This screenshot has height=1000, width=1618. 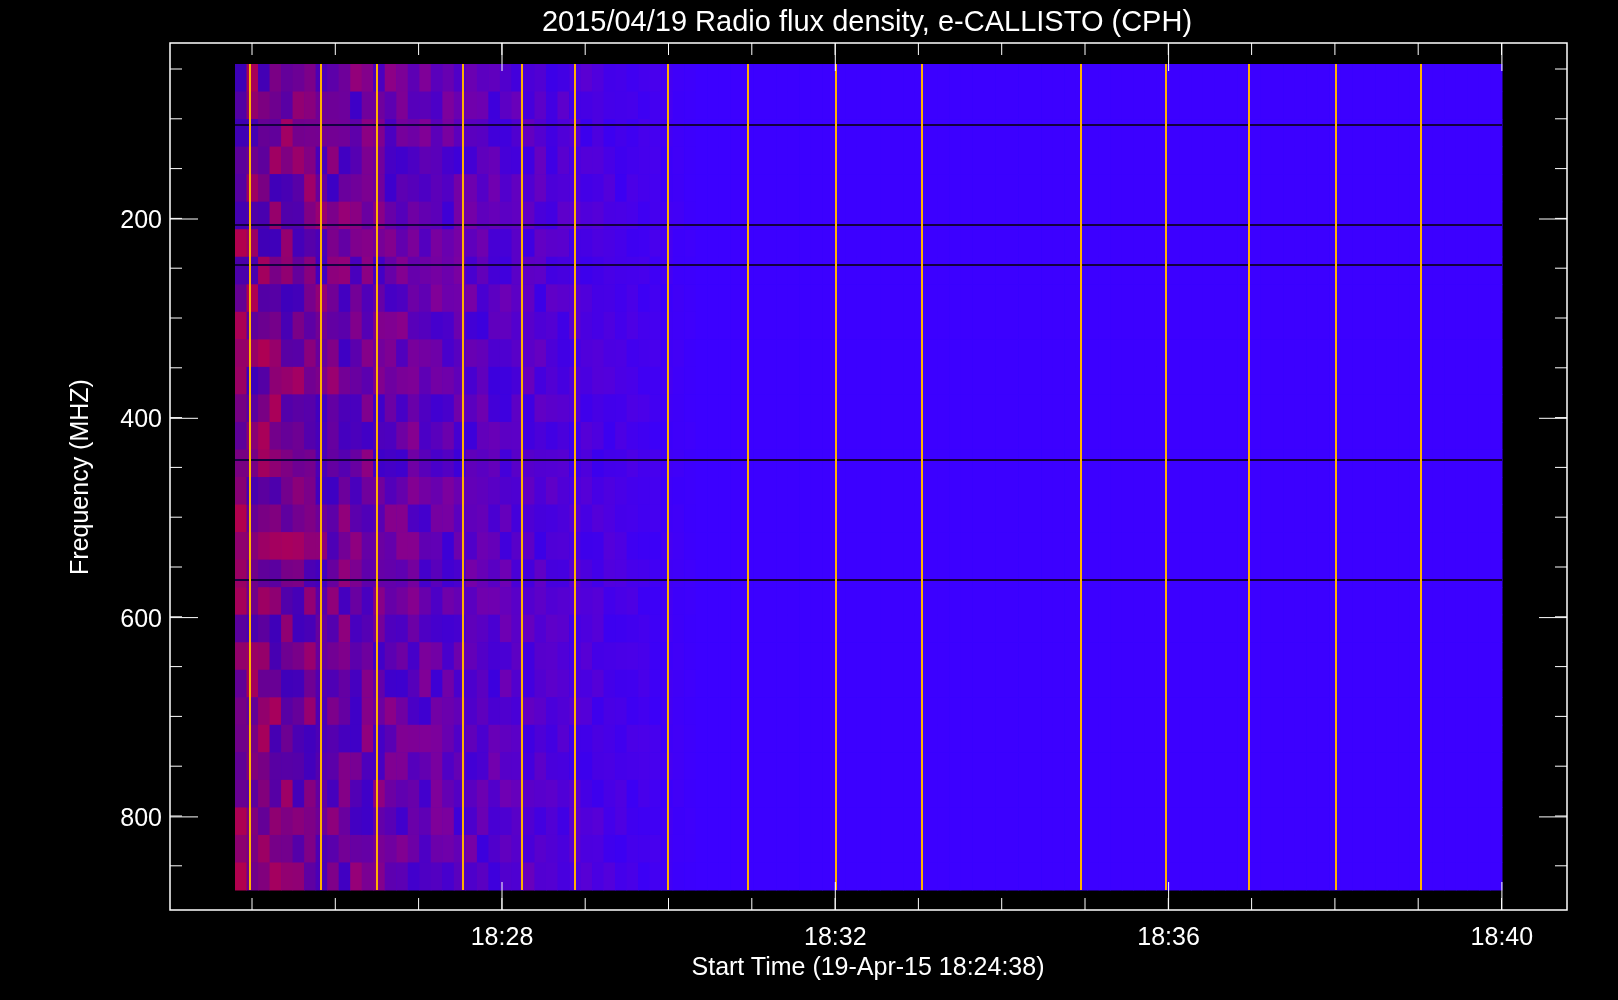 I want to click on x-tick-label: 18:40, so click(x=1502, y=936).